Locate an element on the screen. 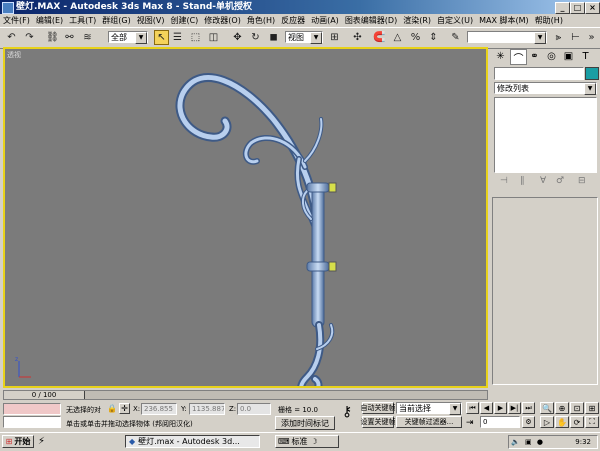  time-slider-thumb: 0 / 100 is located at coordinates (44, 395).